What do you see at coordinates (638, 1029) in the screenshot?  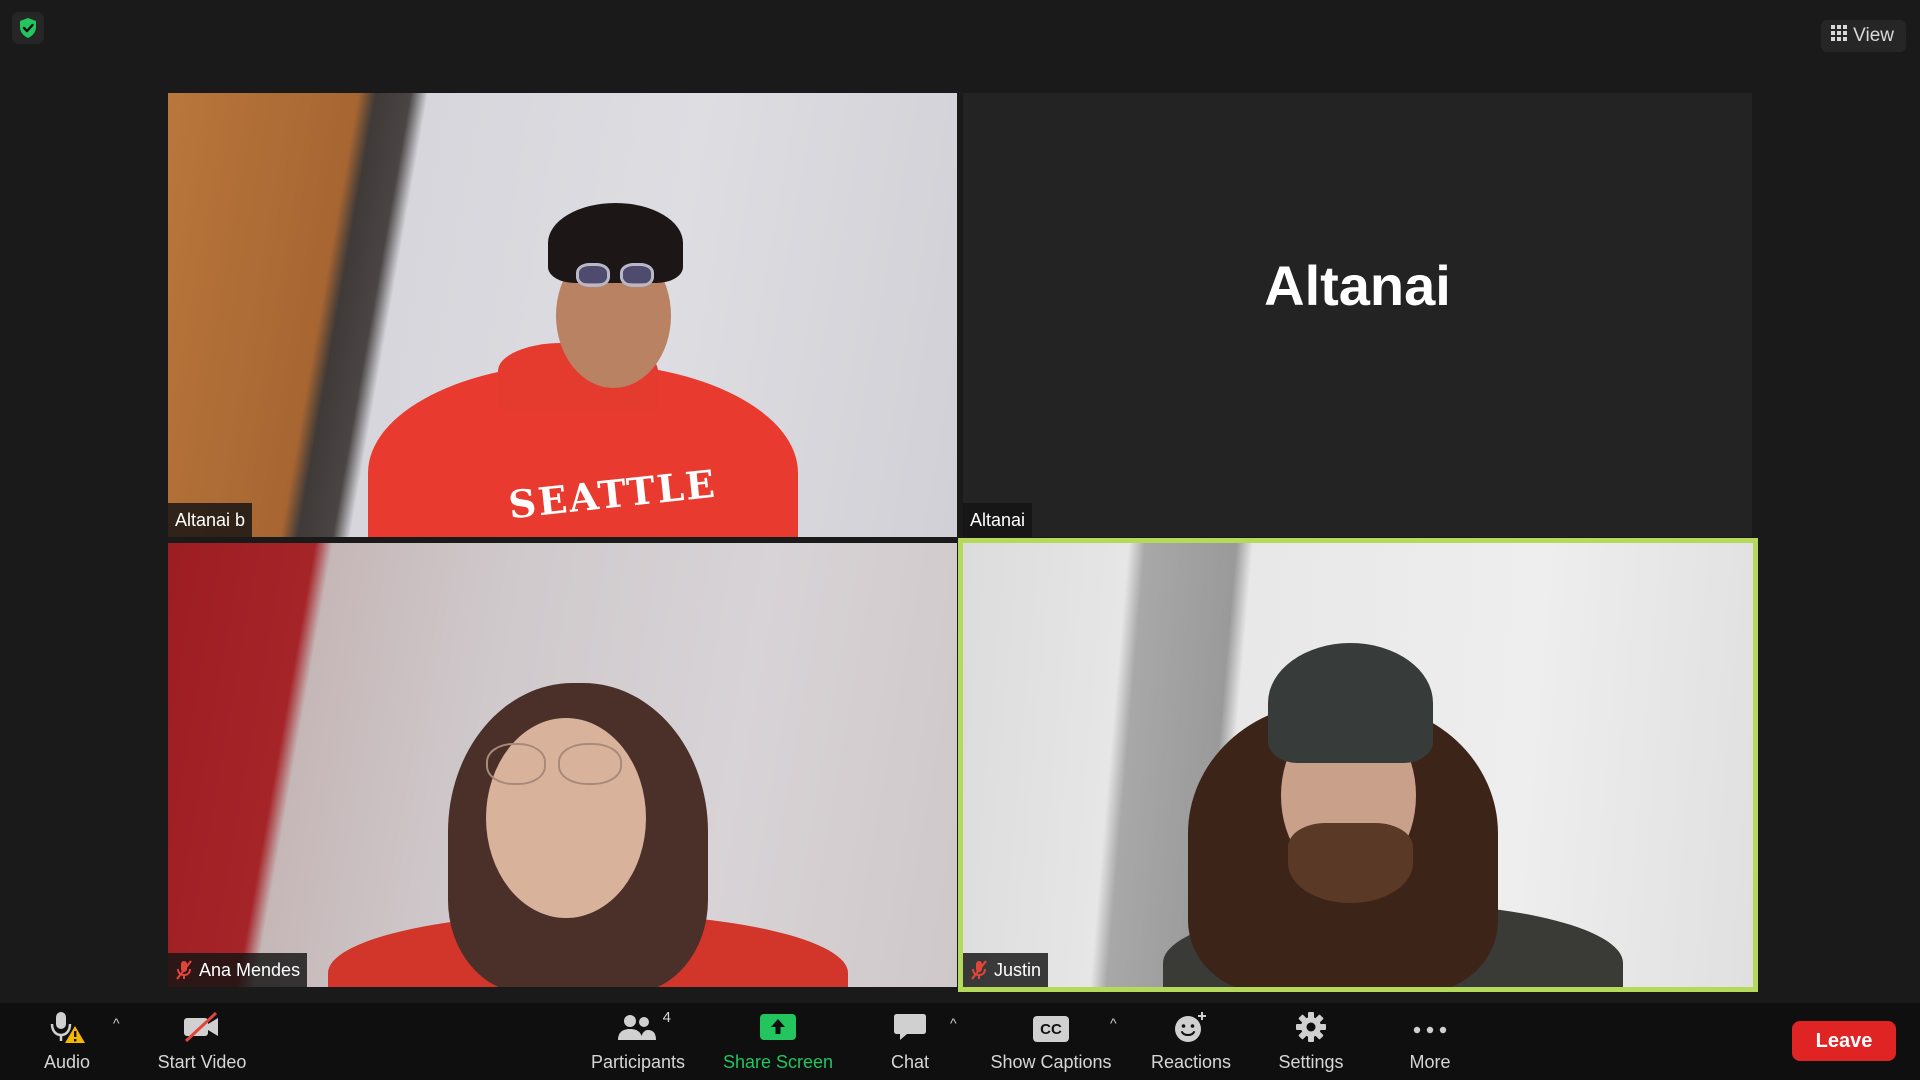 I see `participants-icon` at bounding box center [638, 1029].